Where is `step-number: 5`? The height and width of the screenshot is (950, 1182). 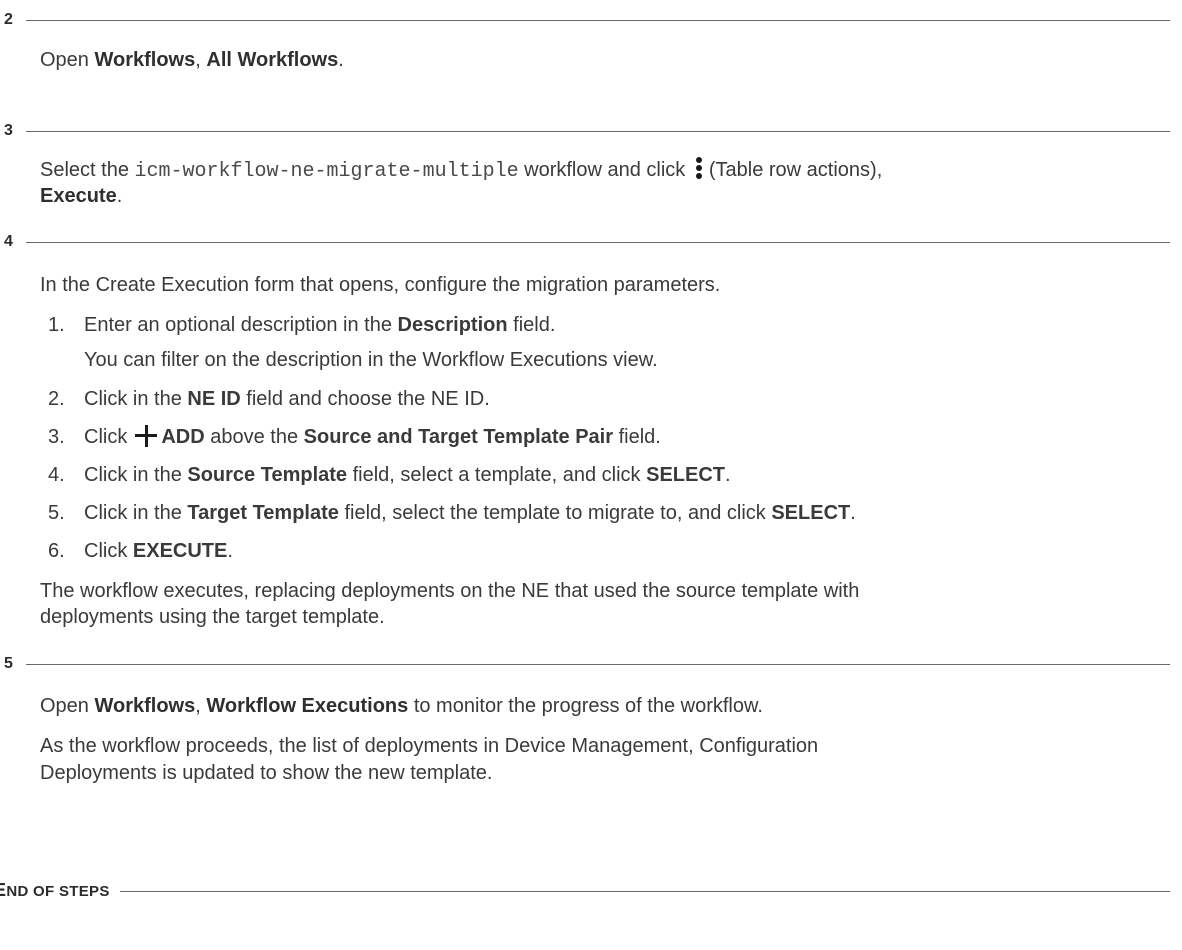 step-number: 5 is located at coordinates (8, 663).